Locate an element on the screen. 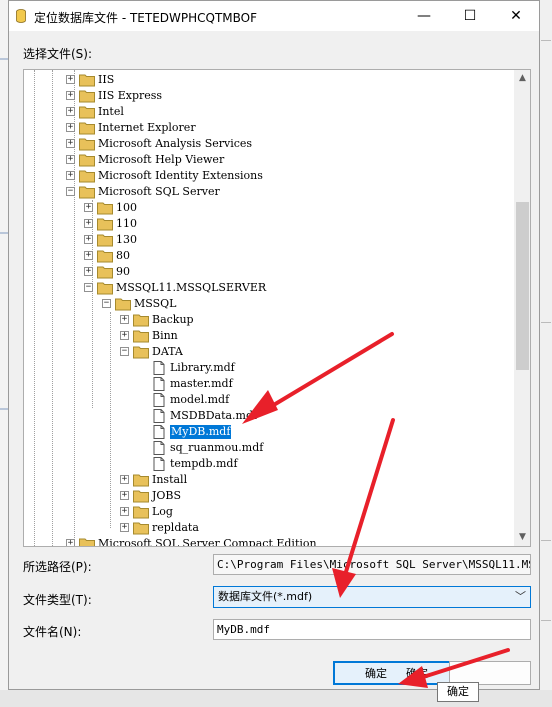  tree-folder-item: + Binn is located at coordinates (264, 336).